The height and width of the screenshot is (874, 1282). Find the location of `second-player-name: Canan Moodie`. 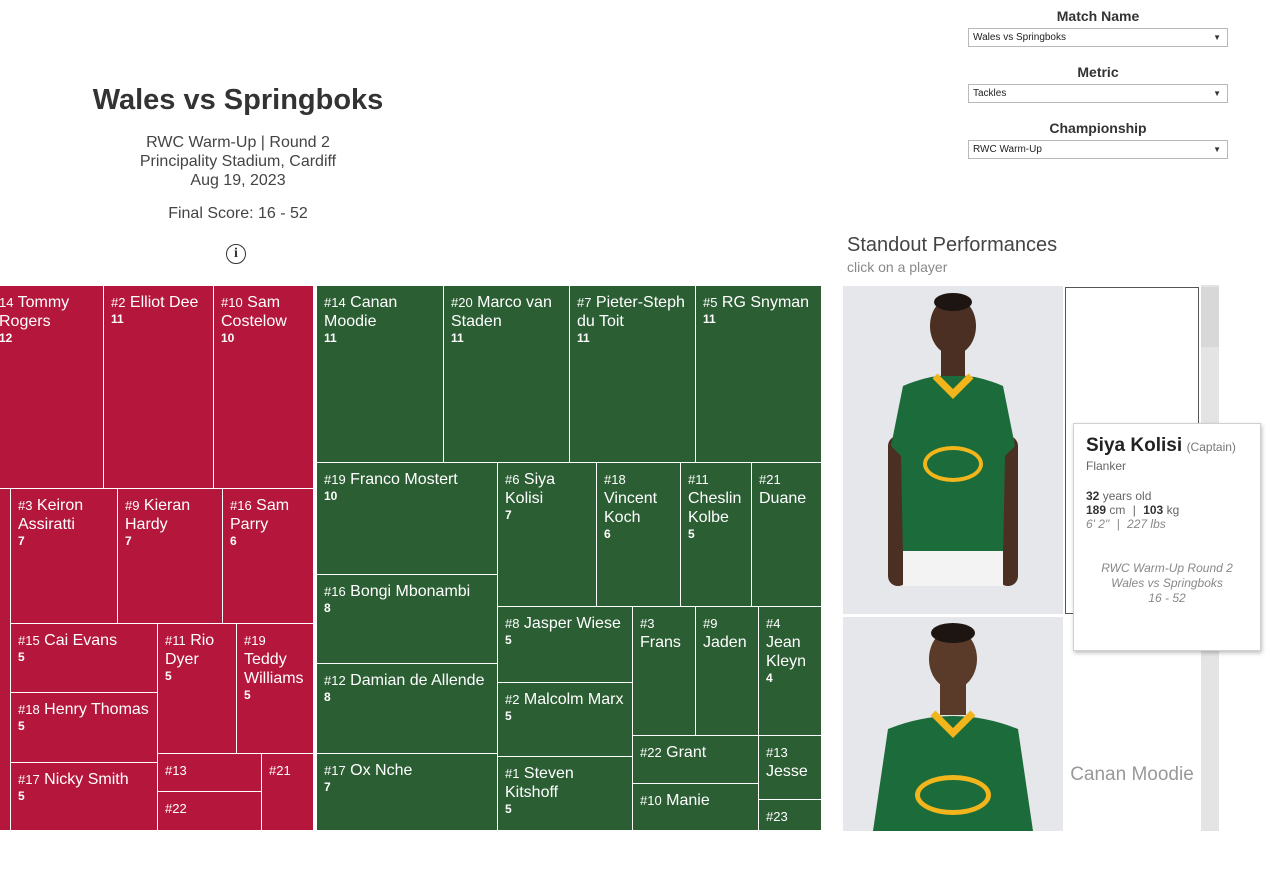

second-player-name: Canan Moodie is located at coordinates (1132, 775).